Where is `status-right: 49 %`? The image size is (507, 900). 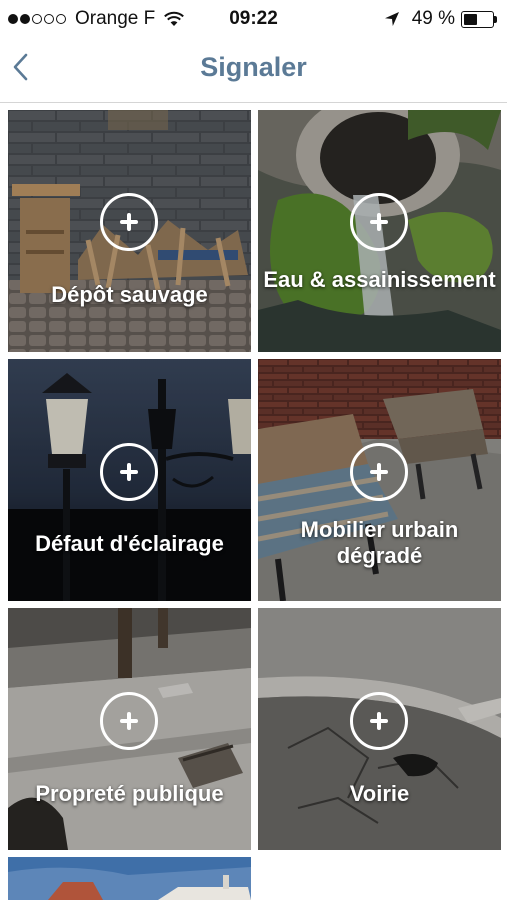 status-right: 49 % is located at coordinates (440, 19).